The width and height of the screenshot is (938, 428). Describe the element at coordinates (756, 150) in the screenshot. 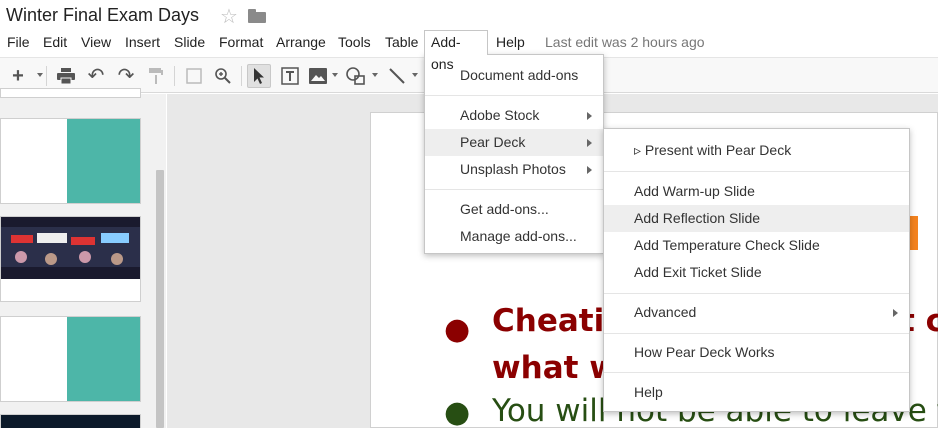

I see `menu-item-present-with-pear-deck: ▹ Present with Pear Deck` at that location.